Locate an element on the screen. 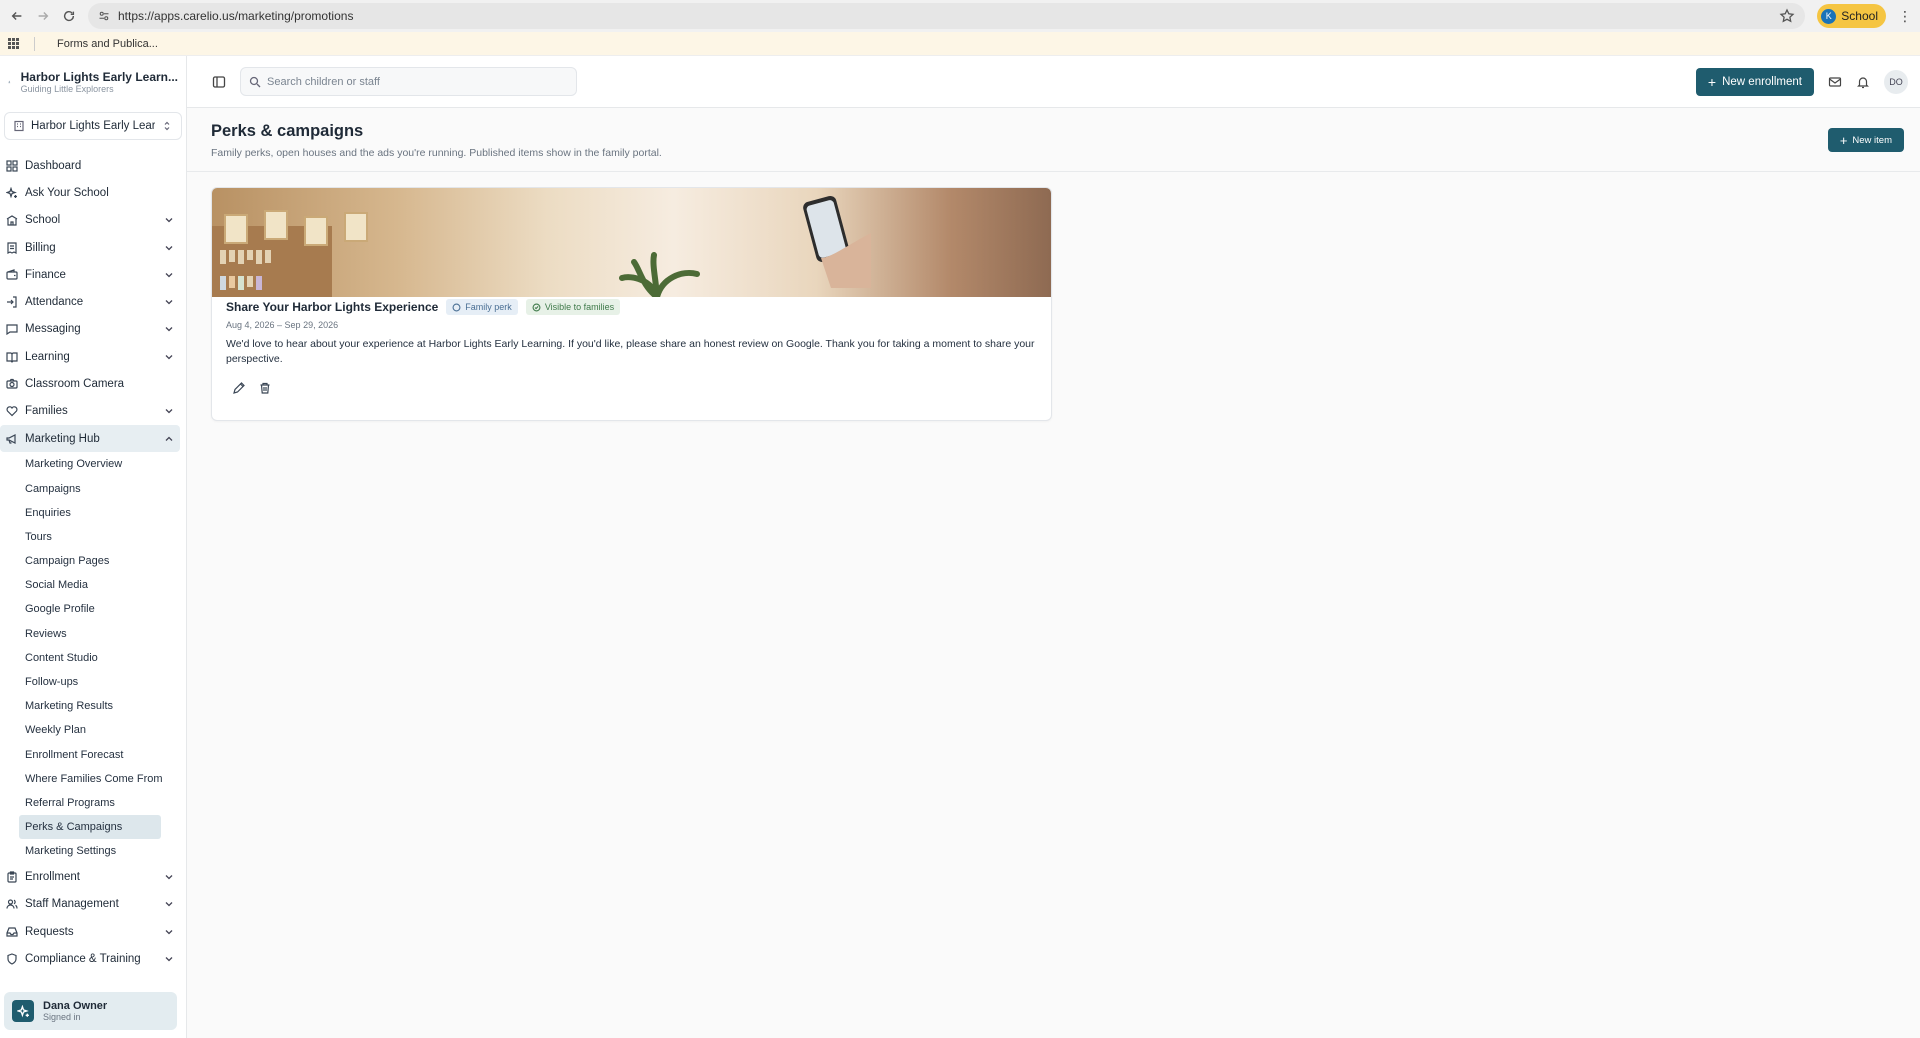 Image resolution: width=1920 pixels, height=1038 pixels. top-bar: + New enrollment DO is located at coordinates (1053, 82).